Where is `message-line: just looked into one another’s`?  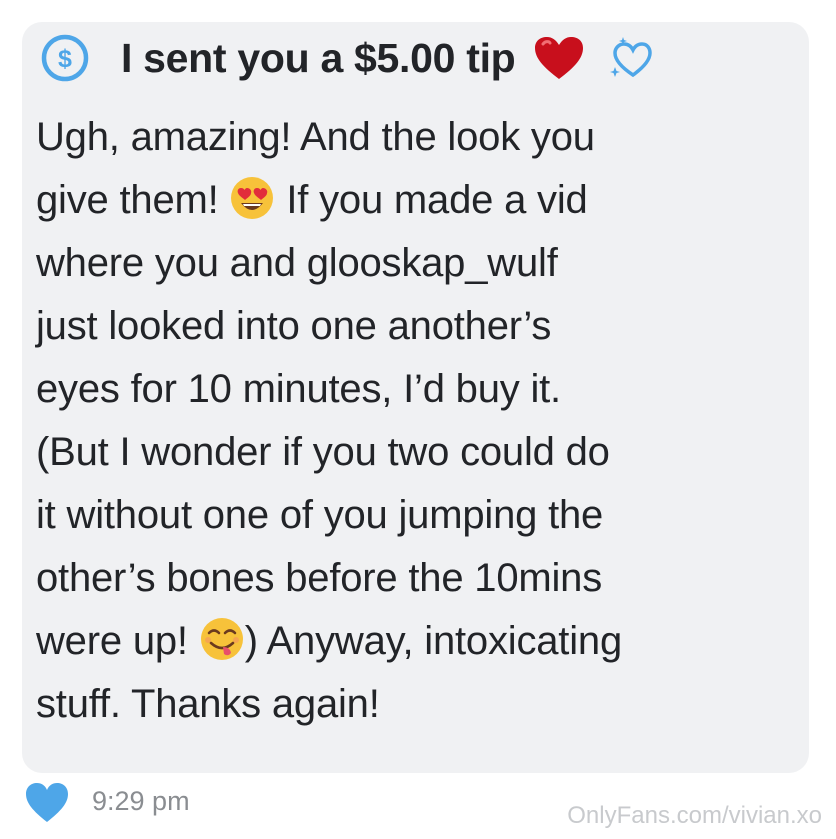
message-line: just looked into one another’s is located at coordinates (294, 326).